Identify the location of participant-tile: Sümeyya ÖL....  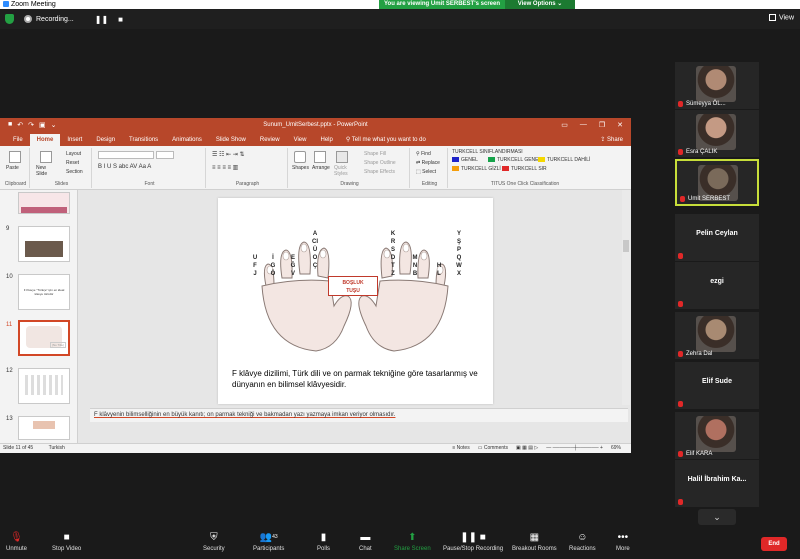
(717, 85).